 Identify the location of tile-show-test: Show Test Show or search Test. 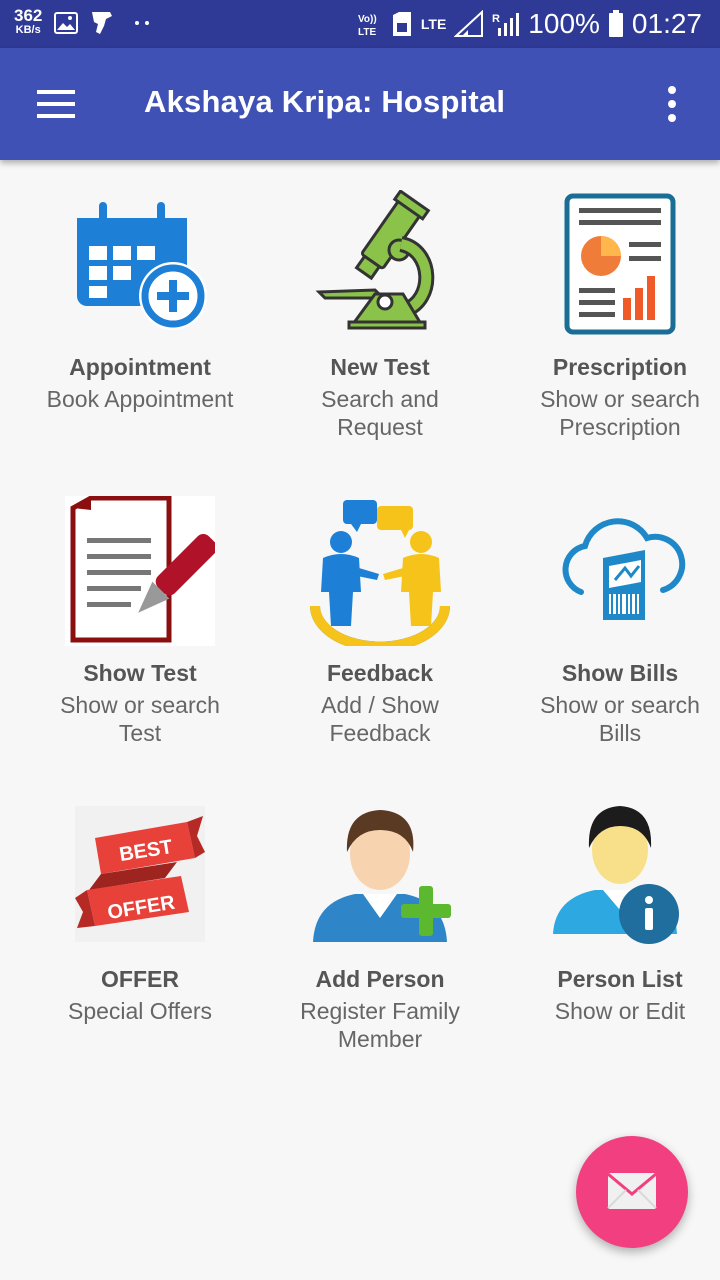
(140, 621).